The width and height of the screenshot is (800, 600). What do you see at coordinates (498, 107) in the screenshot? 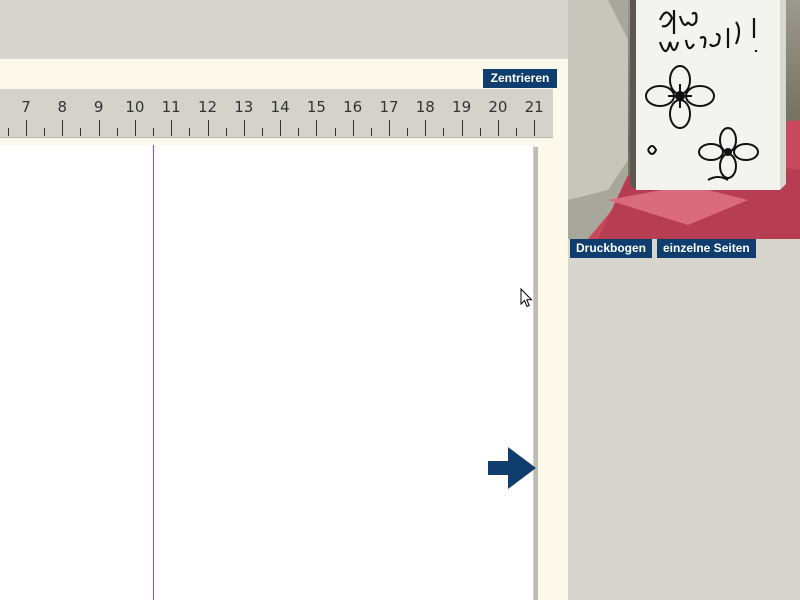
I see `ruler-label: 20` at bounding box center [498, 107].